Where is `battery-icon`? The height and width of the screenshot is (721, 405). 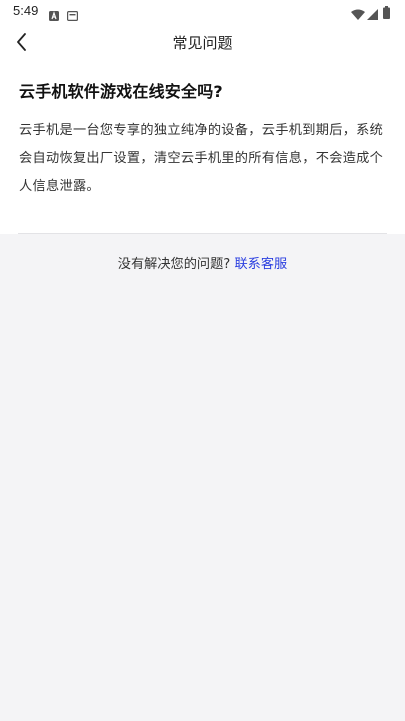
battery-icon is located at coordinates (386, 13).